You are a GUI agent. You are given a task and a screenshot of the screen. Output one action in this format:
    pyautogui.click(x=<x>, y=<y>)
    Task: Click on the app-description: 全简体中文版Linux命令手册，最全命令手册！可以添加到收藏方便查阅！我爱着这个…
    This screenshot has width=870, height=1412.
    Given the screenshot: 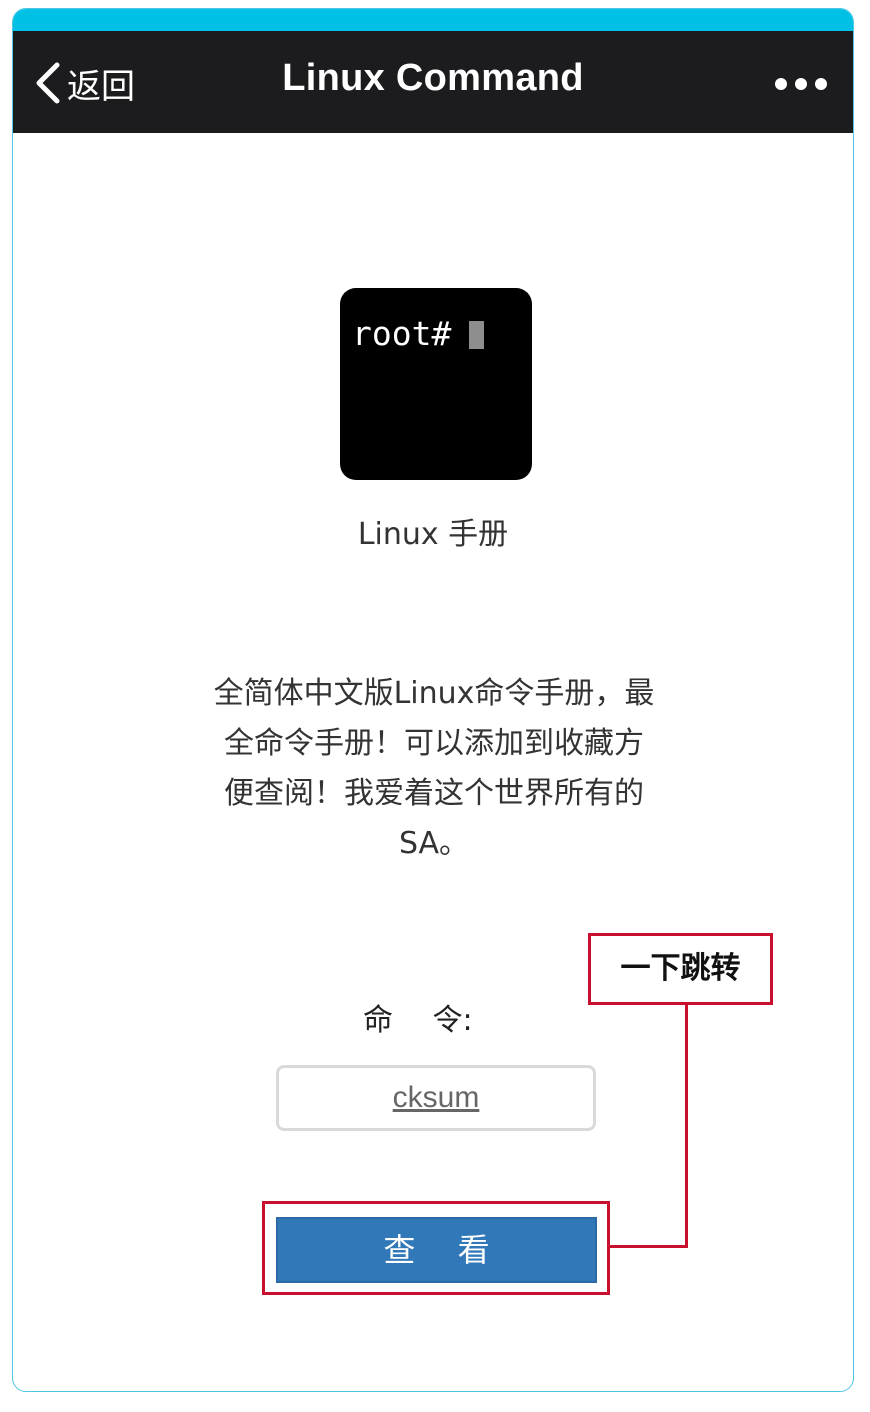 What is the action you would take?
    pyautogui.click(x=434, y=768)
    